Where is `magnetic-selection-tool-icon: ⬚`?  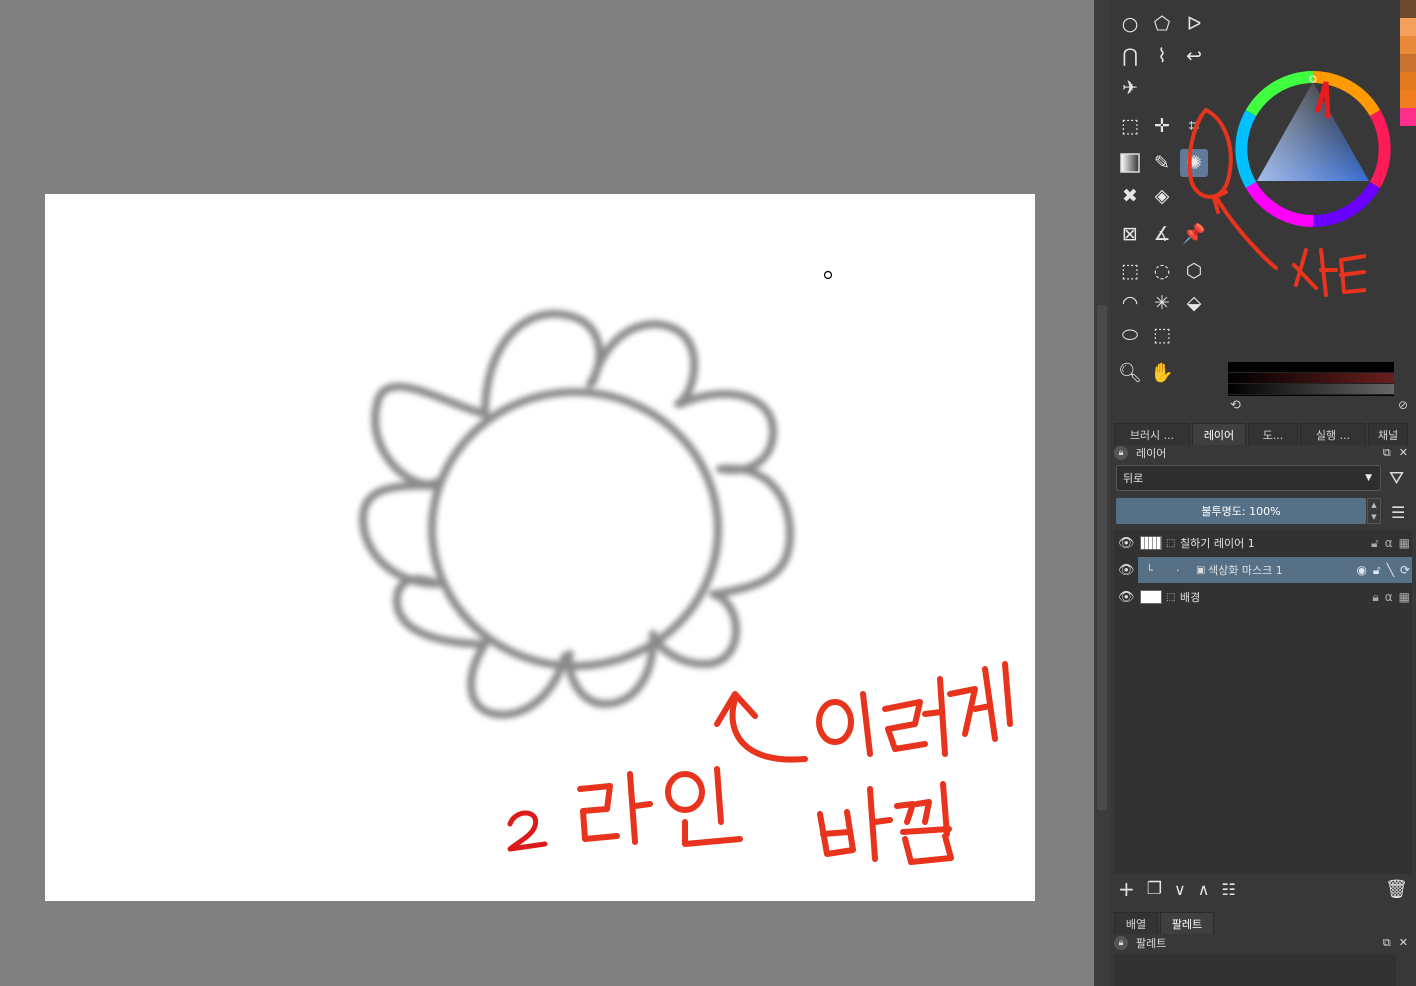 magnetic-selection-tool-icon: ⬚ is located at coordinates (1162, 335).